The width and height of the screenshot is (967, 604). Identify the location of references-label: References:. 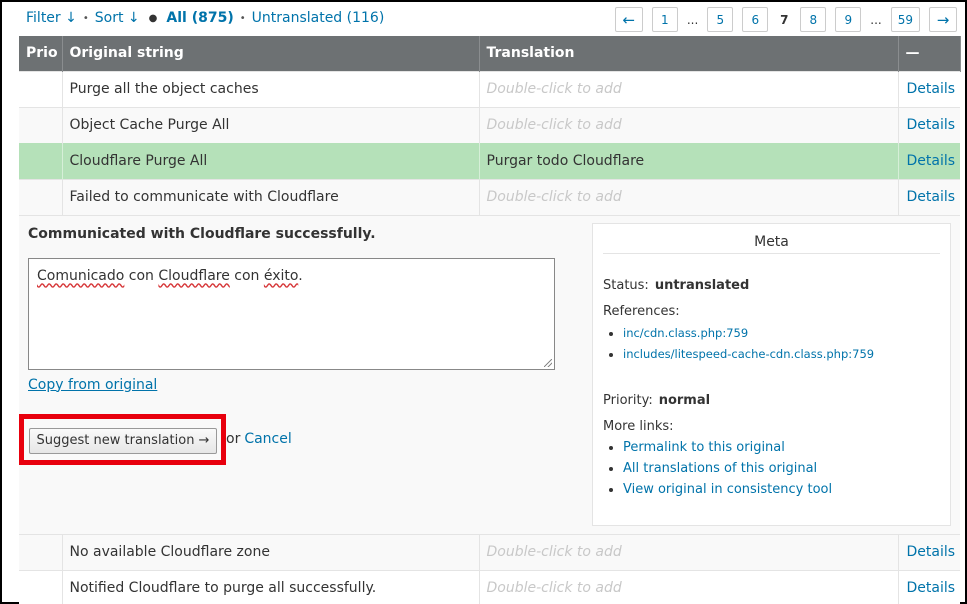
(641, 311).